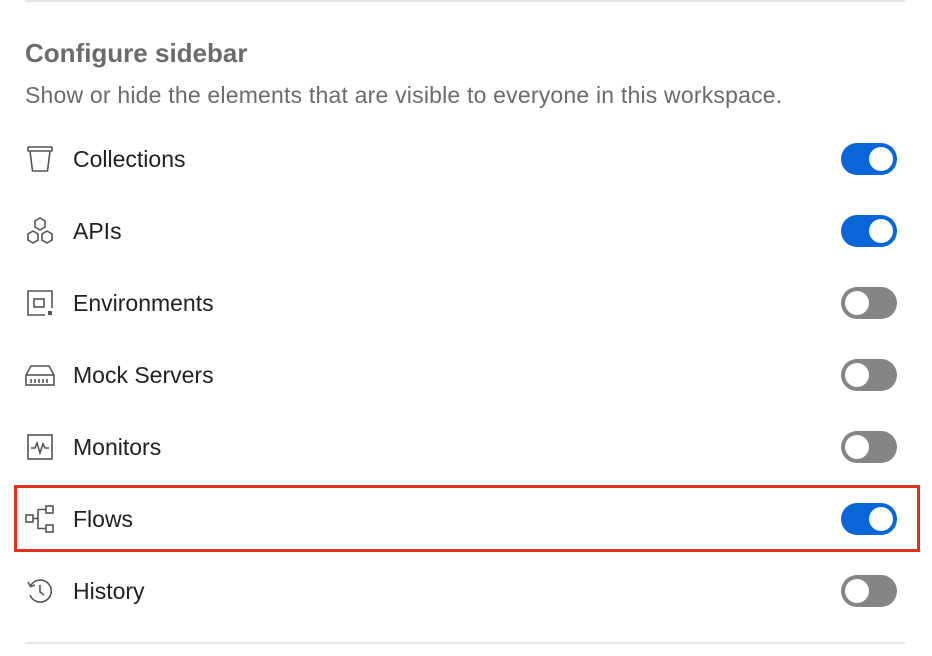 The image size is (932, 656). I want to click on environments-toggle, so click(869, 303).